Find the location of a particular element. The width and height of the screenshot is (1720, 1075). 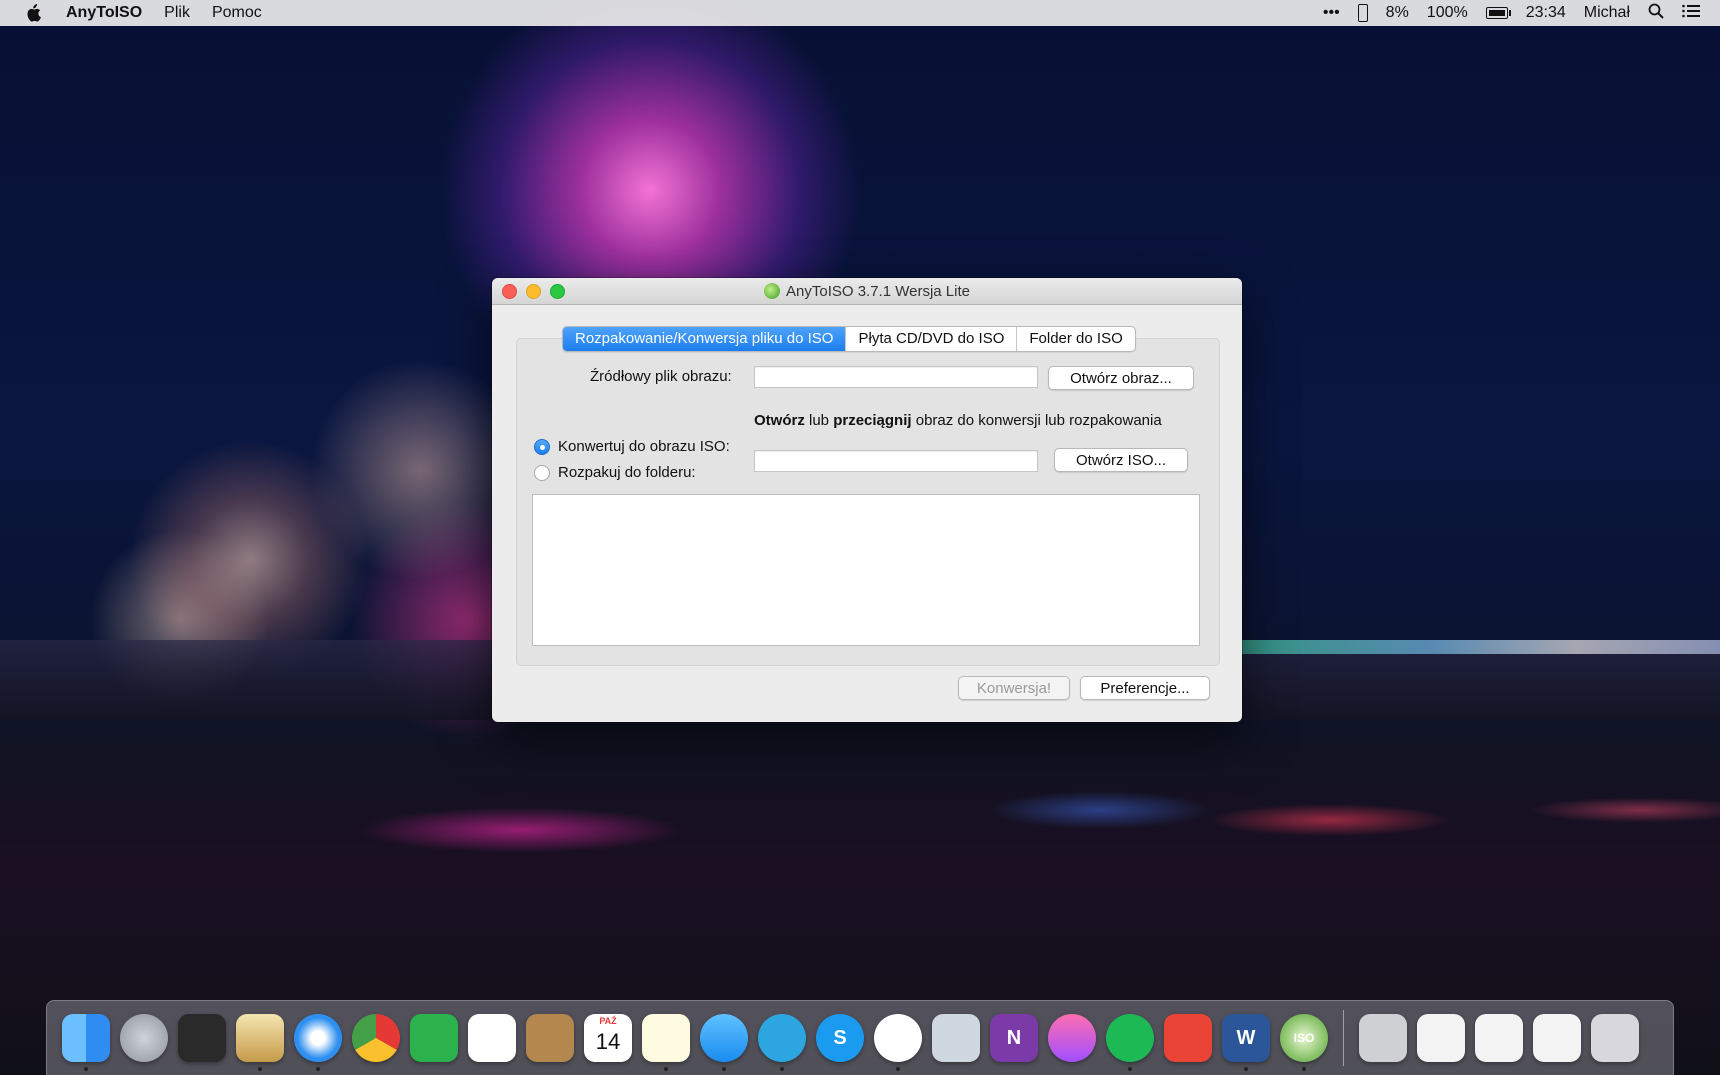

window-title: AnyToISO 3.7.1 Wersja Lite is located at coordinates (867, 291).